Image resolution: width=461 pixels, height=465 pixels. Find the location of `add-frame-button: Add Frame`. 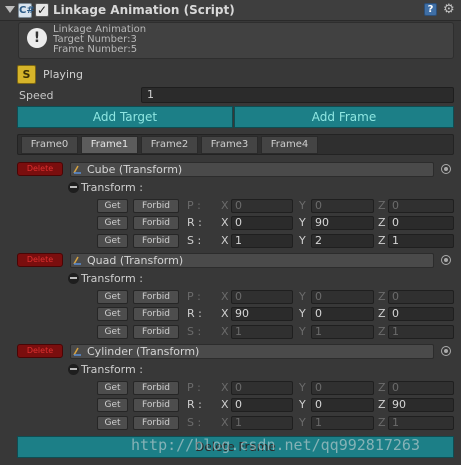

add-frame-button: Add Frame is located at coordinates (344, 117).